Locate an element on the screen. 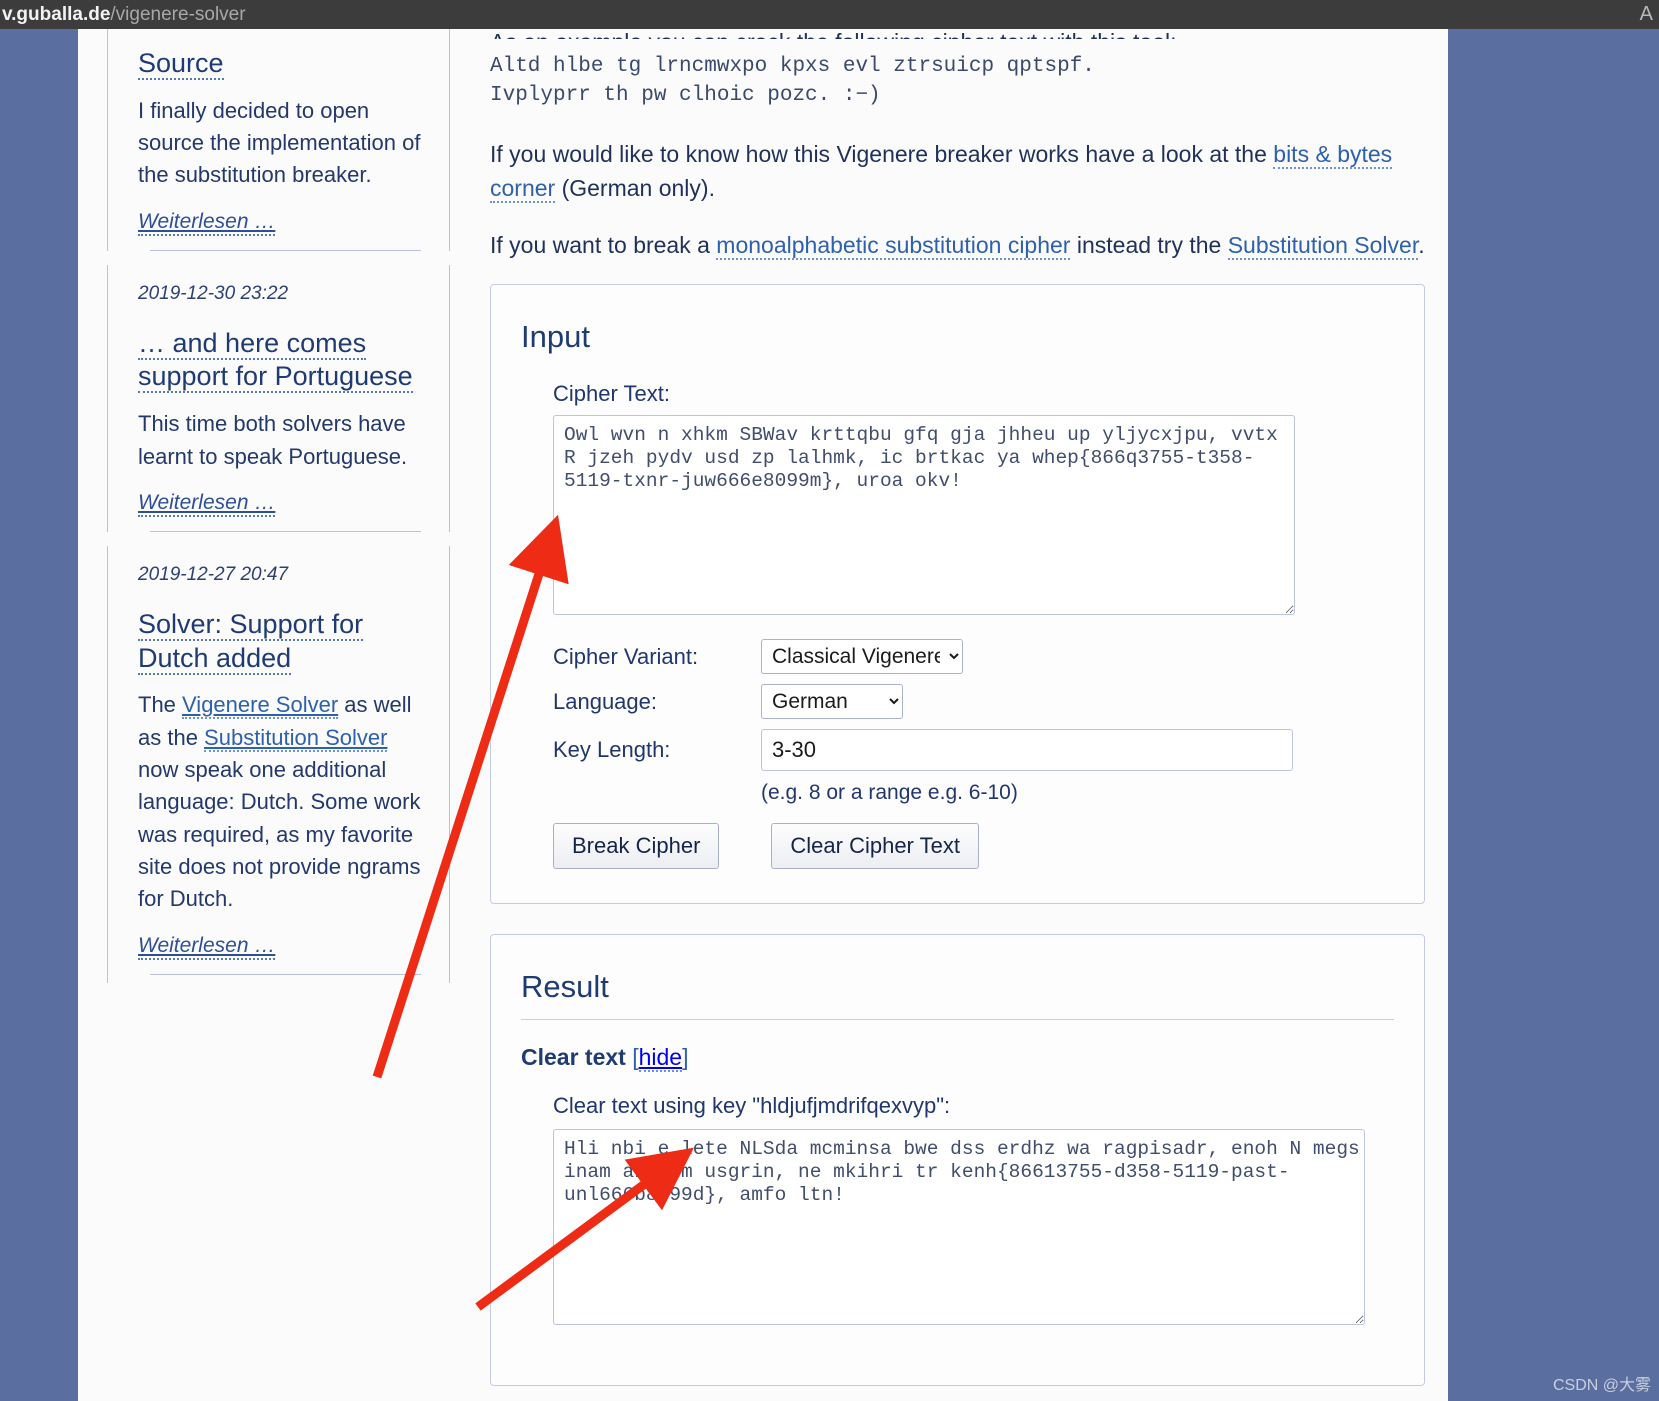 The height and width of the screenshot is (1401, 1659). text-fragment: The is located at coordinates (160, 705).